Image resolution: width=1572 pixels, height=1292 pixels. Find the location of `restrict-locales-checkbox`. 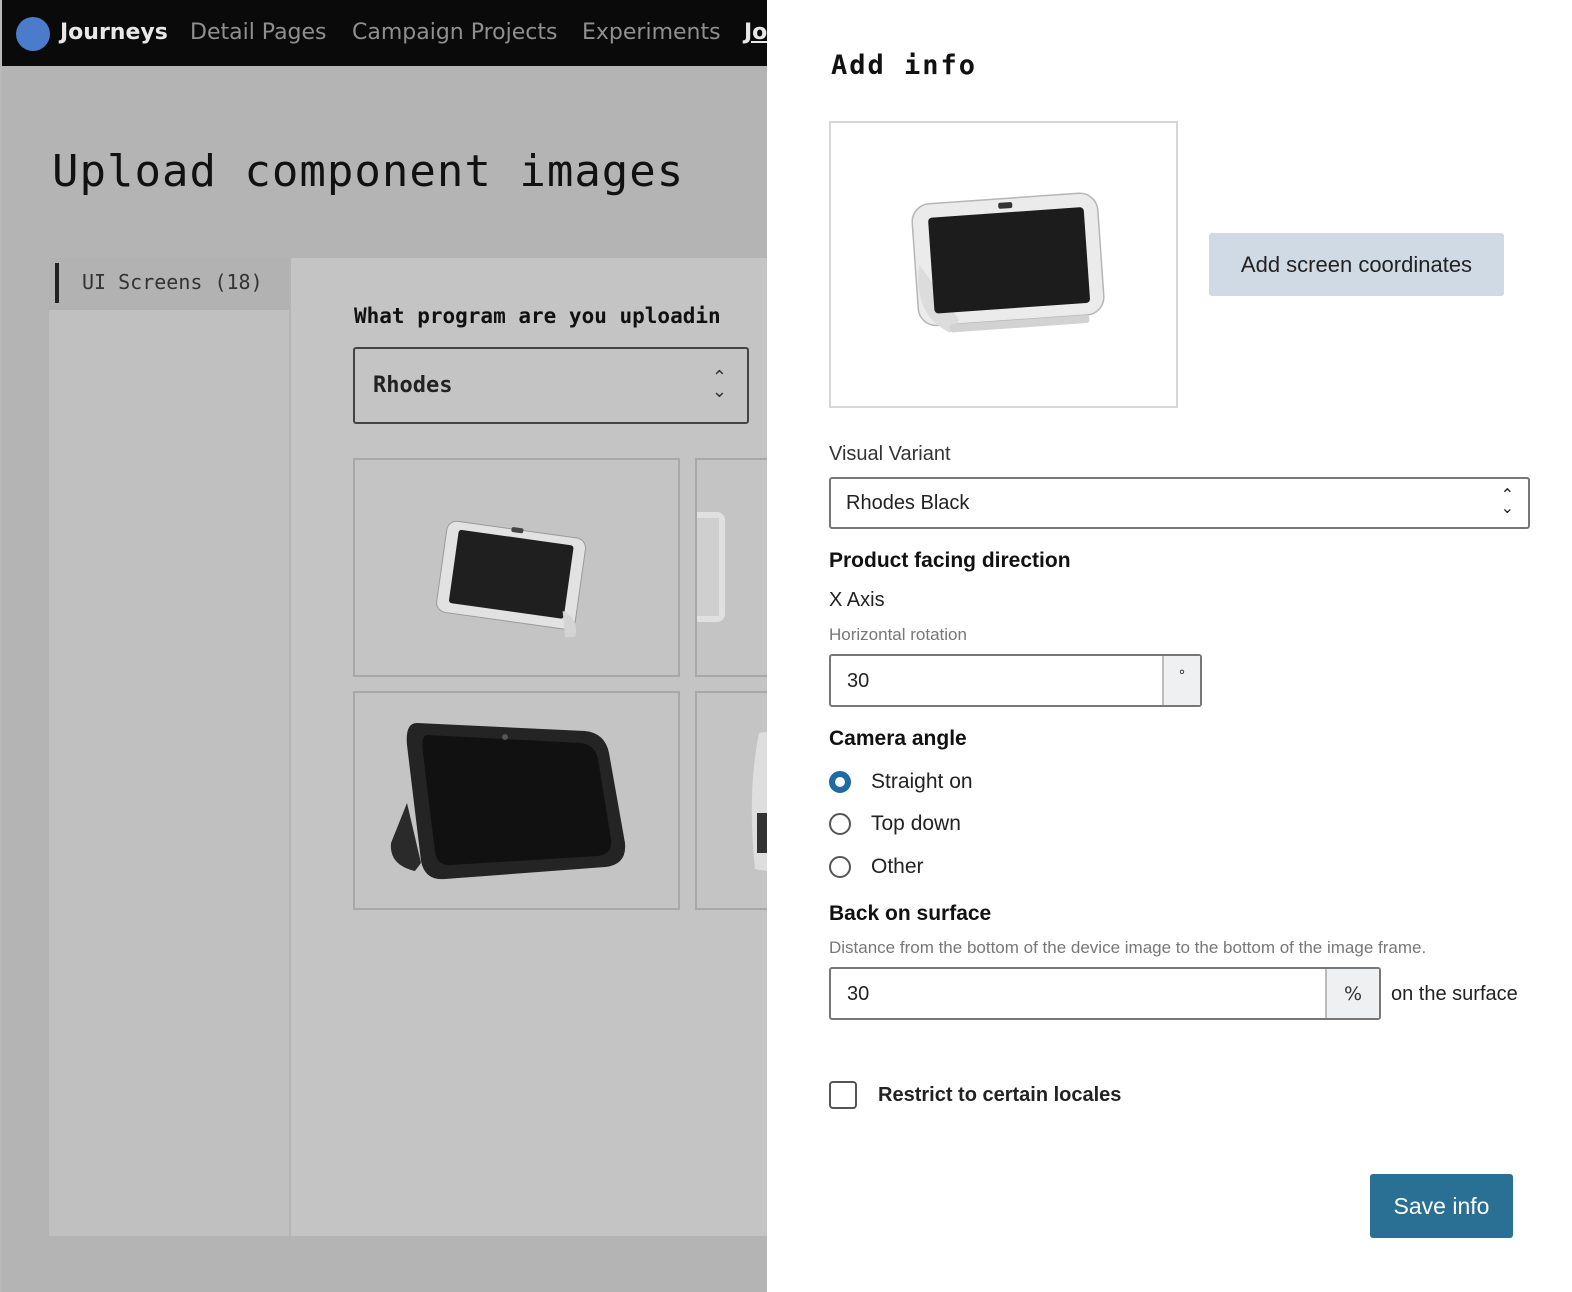

restrict-locales-checkbox is located at coordinates (843, 1095).